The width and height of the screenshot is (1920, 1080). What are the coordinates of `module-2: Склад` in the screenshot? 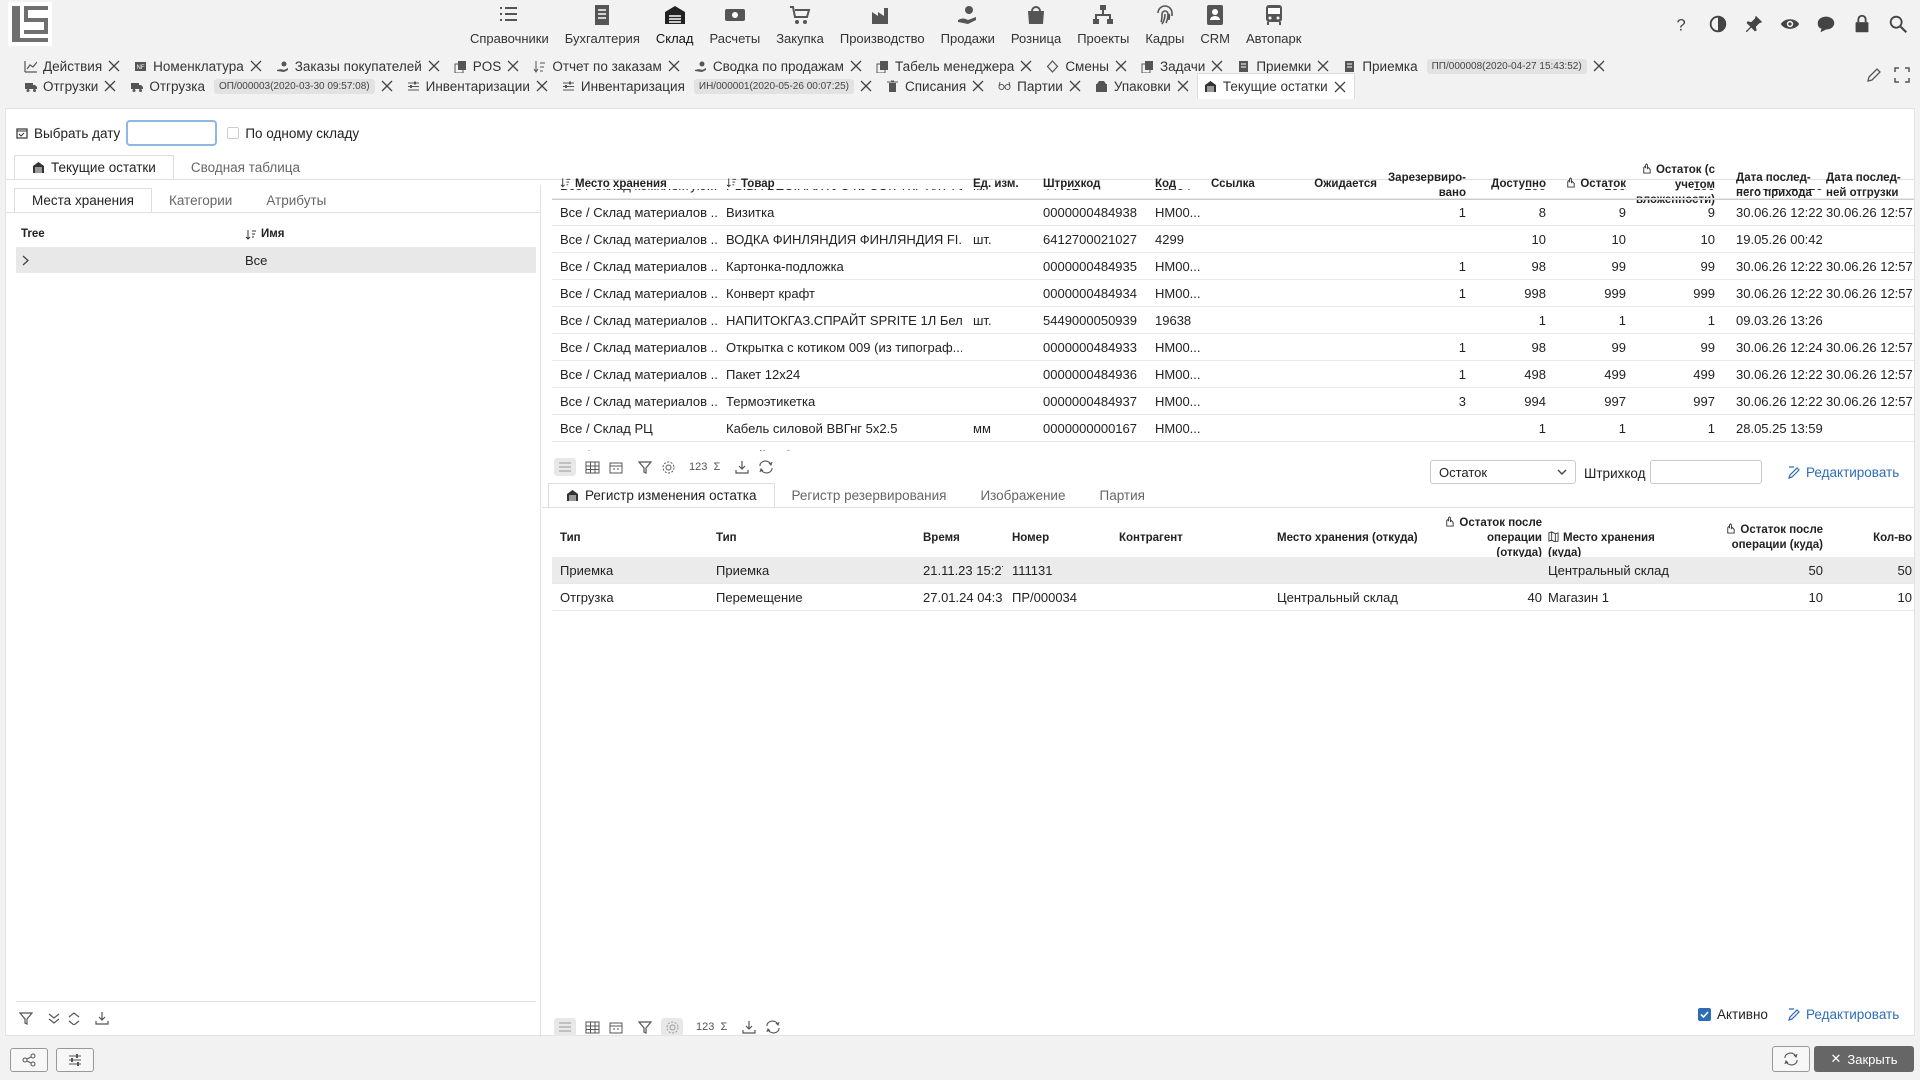 It's located at (675, 24).